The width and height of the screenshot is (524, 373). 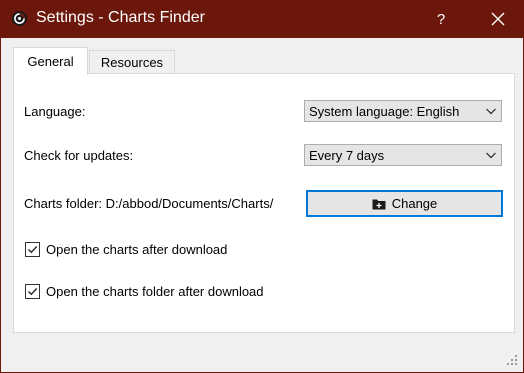 I want to click on open-folder-checkbox, so click(x=32, y=291).